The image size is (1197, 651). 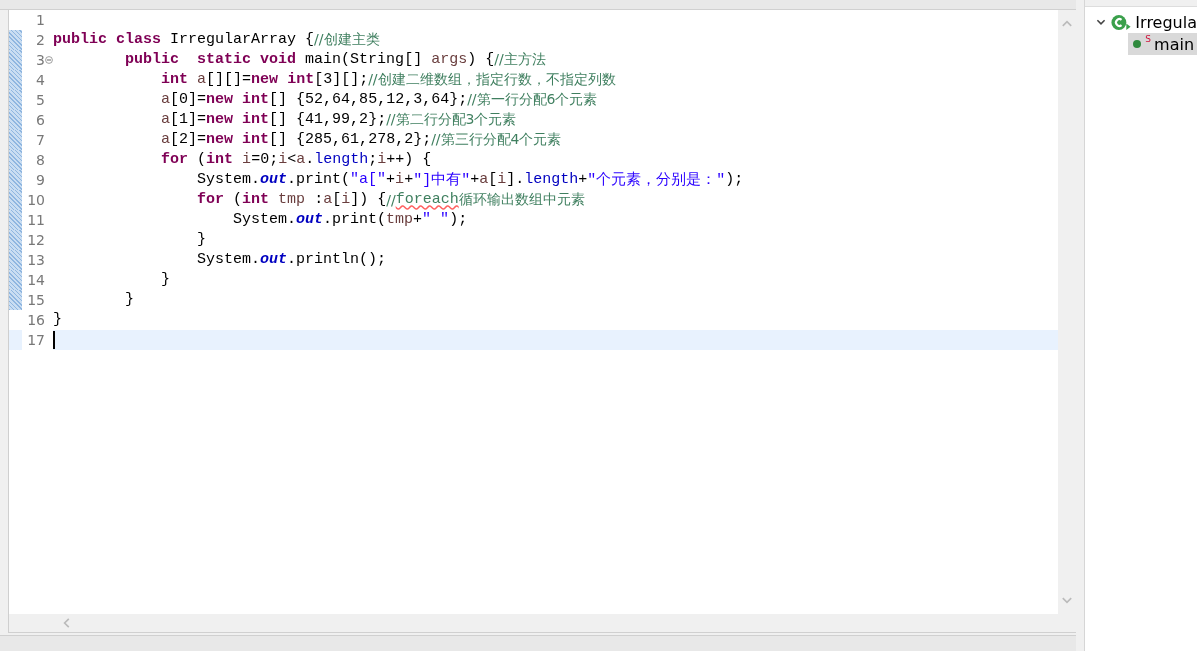 What do you see at coordinates (350, 140) in the screenshot?
I see `code-text: [] {285,61,278,2};` at bounding box center [350, 140].